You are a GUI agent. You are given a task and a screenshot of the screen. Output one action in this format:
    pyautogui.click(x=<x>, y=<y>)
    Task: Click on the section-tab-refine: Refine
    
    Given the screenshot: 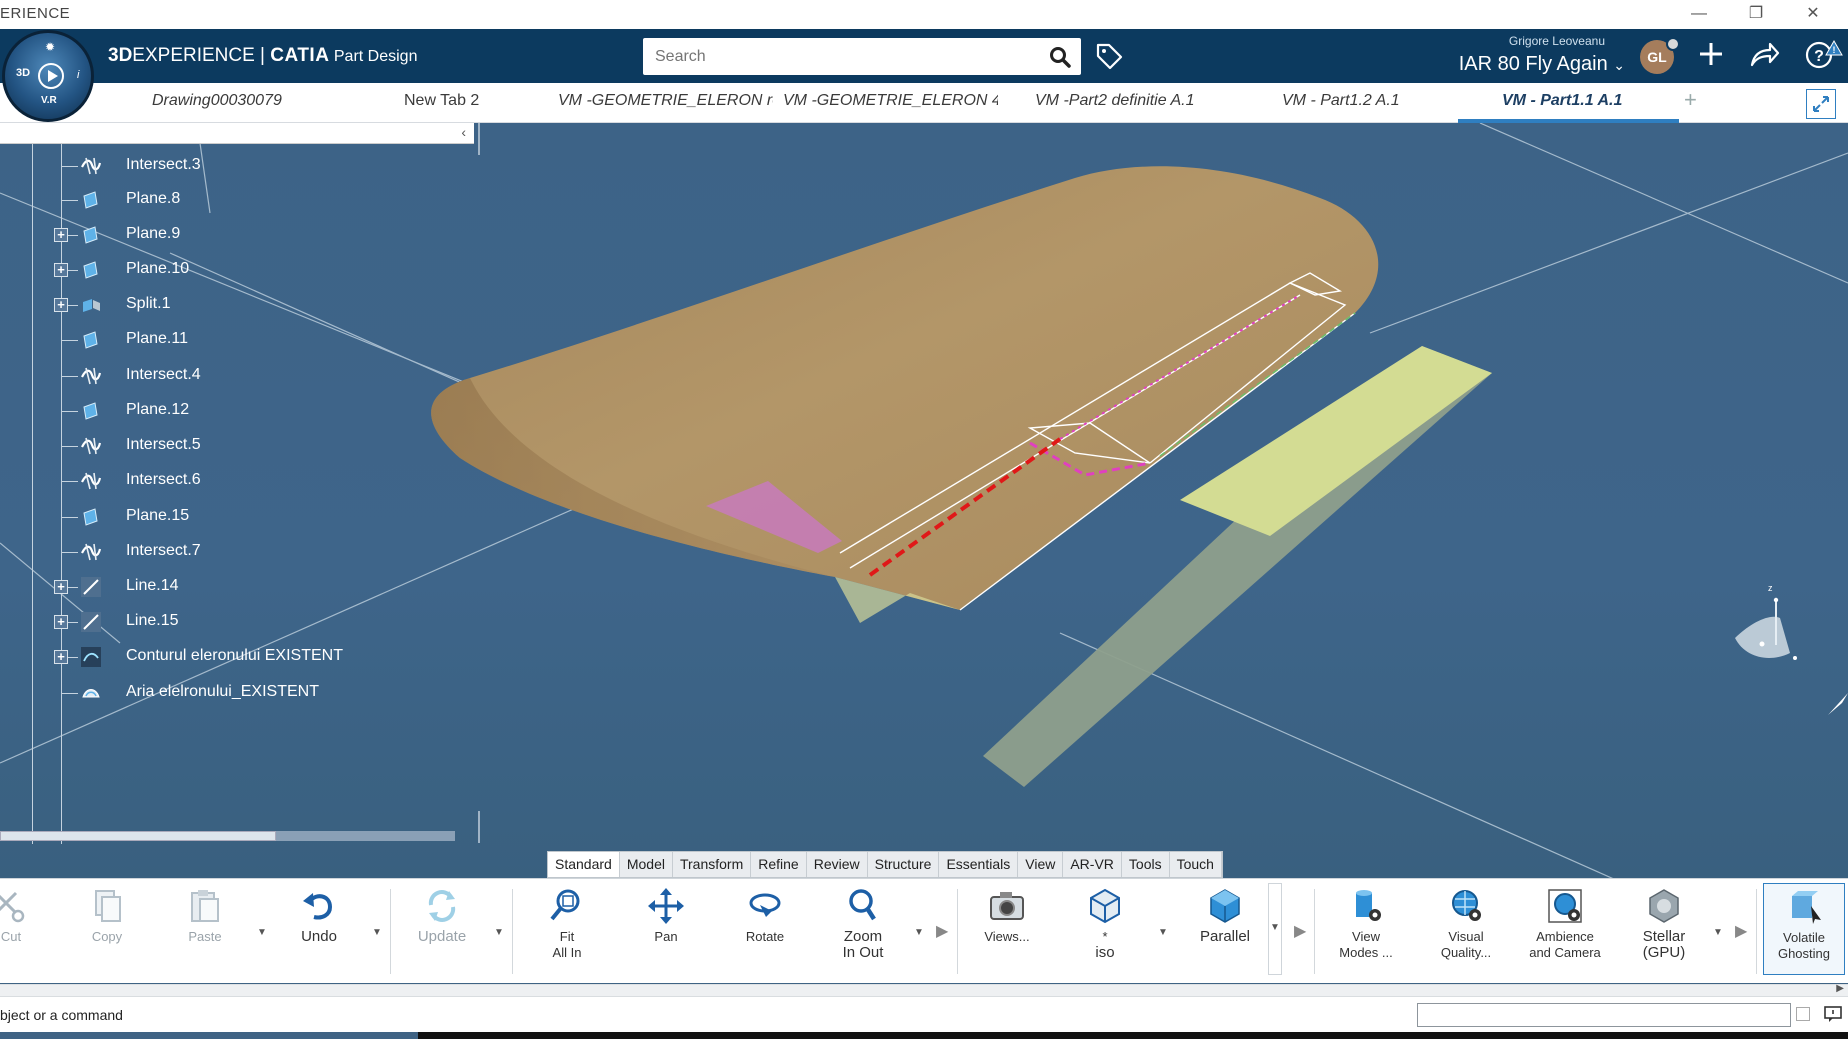 What is the action you would take?
    pyautogui.click(x=779, y=864)
    